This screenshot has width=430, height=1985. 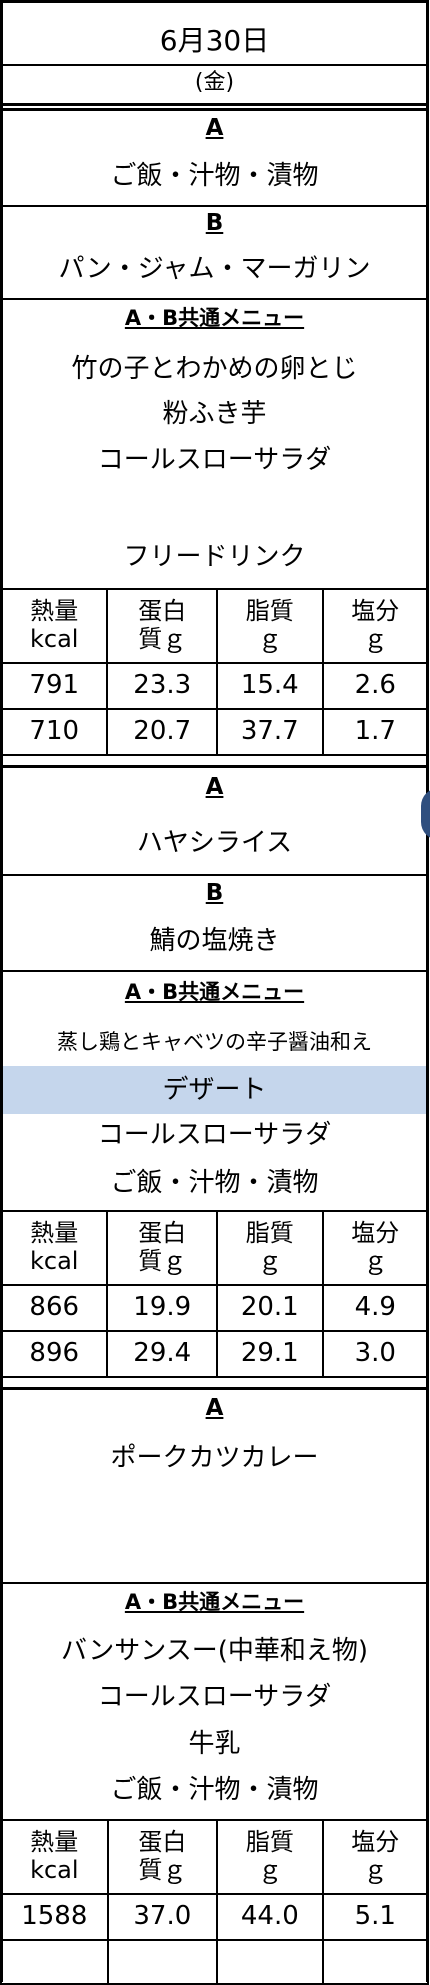 I want to click on fat-value: 44.0, so click(x=270, y=1917).